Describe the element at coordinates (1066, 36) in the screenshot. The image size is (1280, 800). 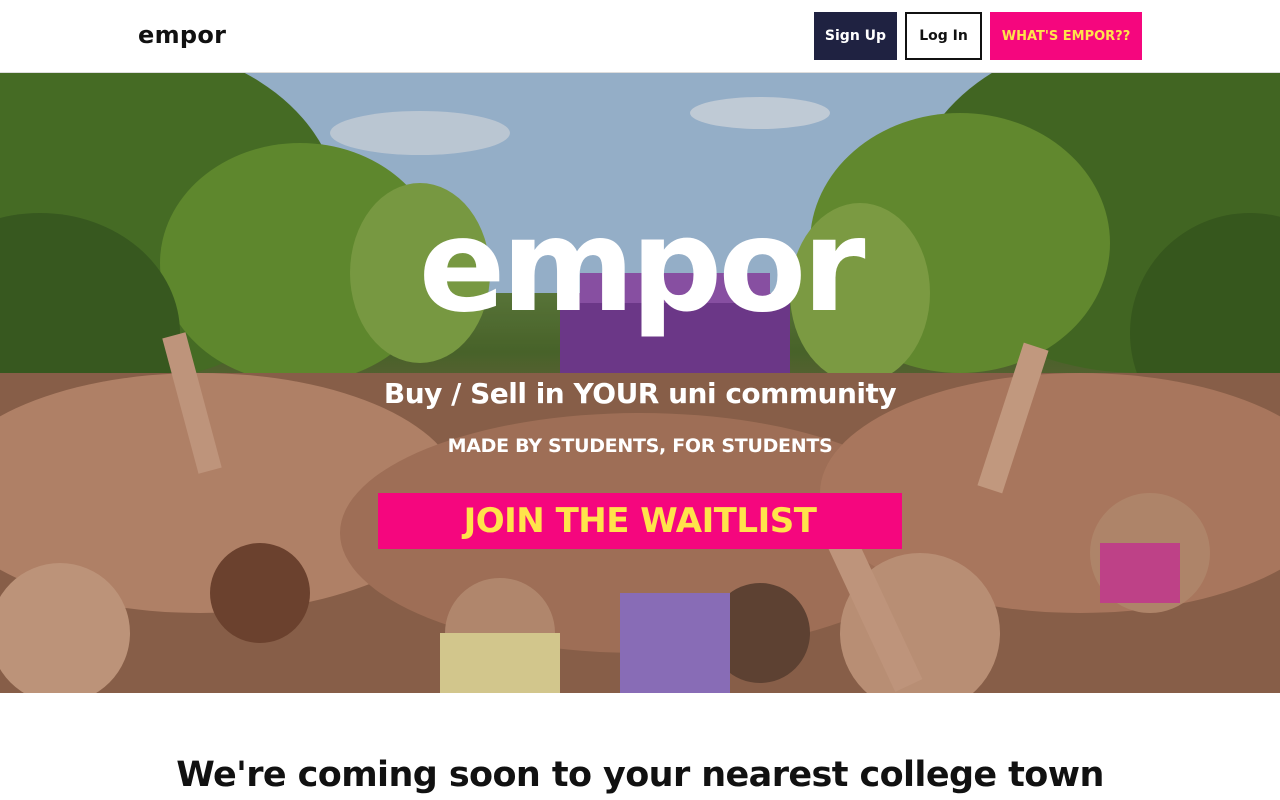
I see `whats-empor-button: WHAT'S EMPOR??` at that location.